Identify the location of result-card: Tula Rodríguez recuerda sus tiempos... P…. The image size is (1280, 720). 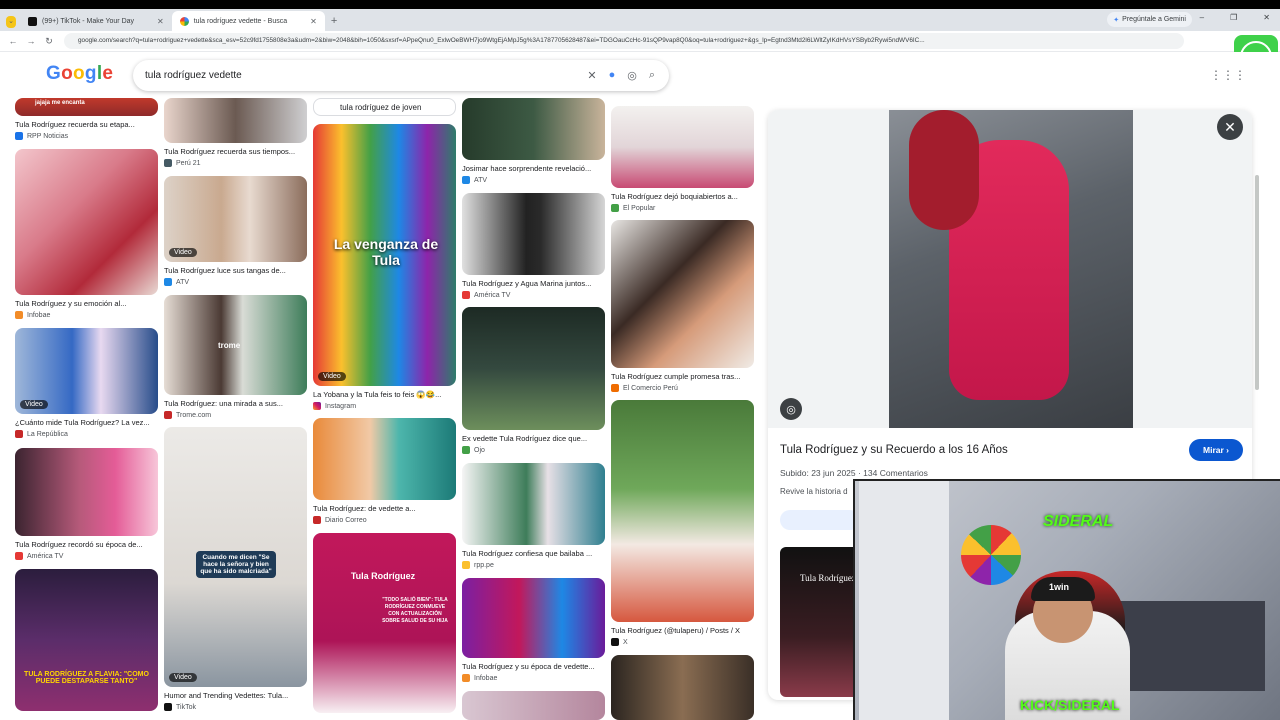
(235, 132).